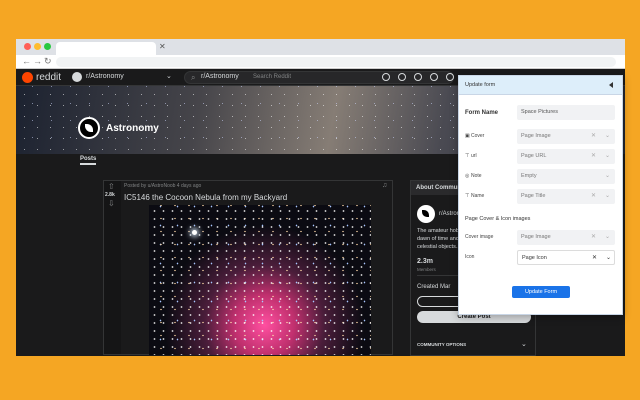 The height and width of the screenshot is (400, 640). Describe the element at coordinates (470, 257) in the screenshot. I see `icon-label: Icon` at that location.